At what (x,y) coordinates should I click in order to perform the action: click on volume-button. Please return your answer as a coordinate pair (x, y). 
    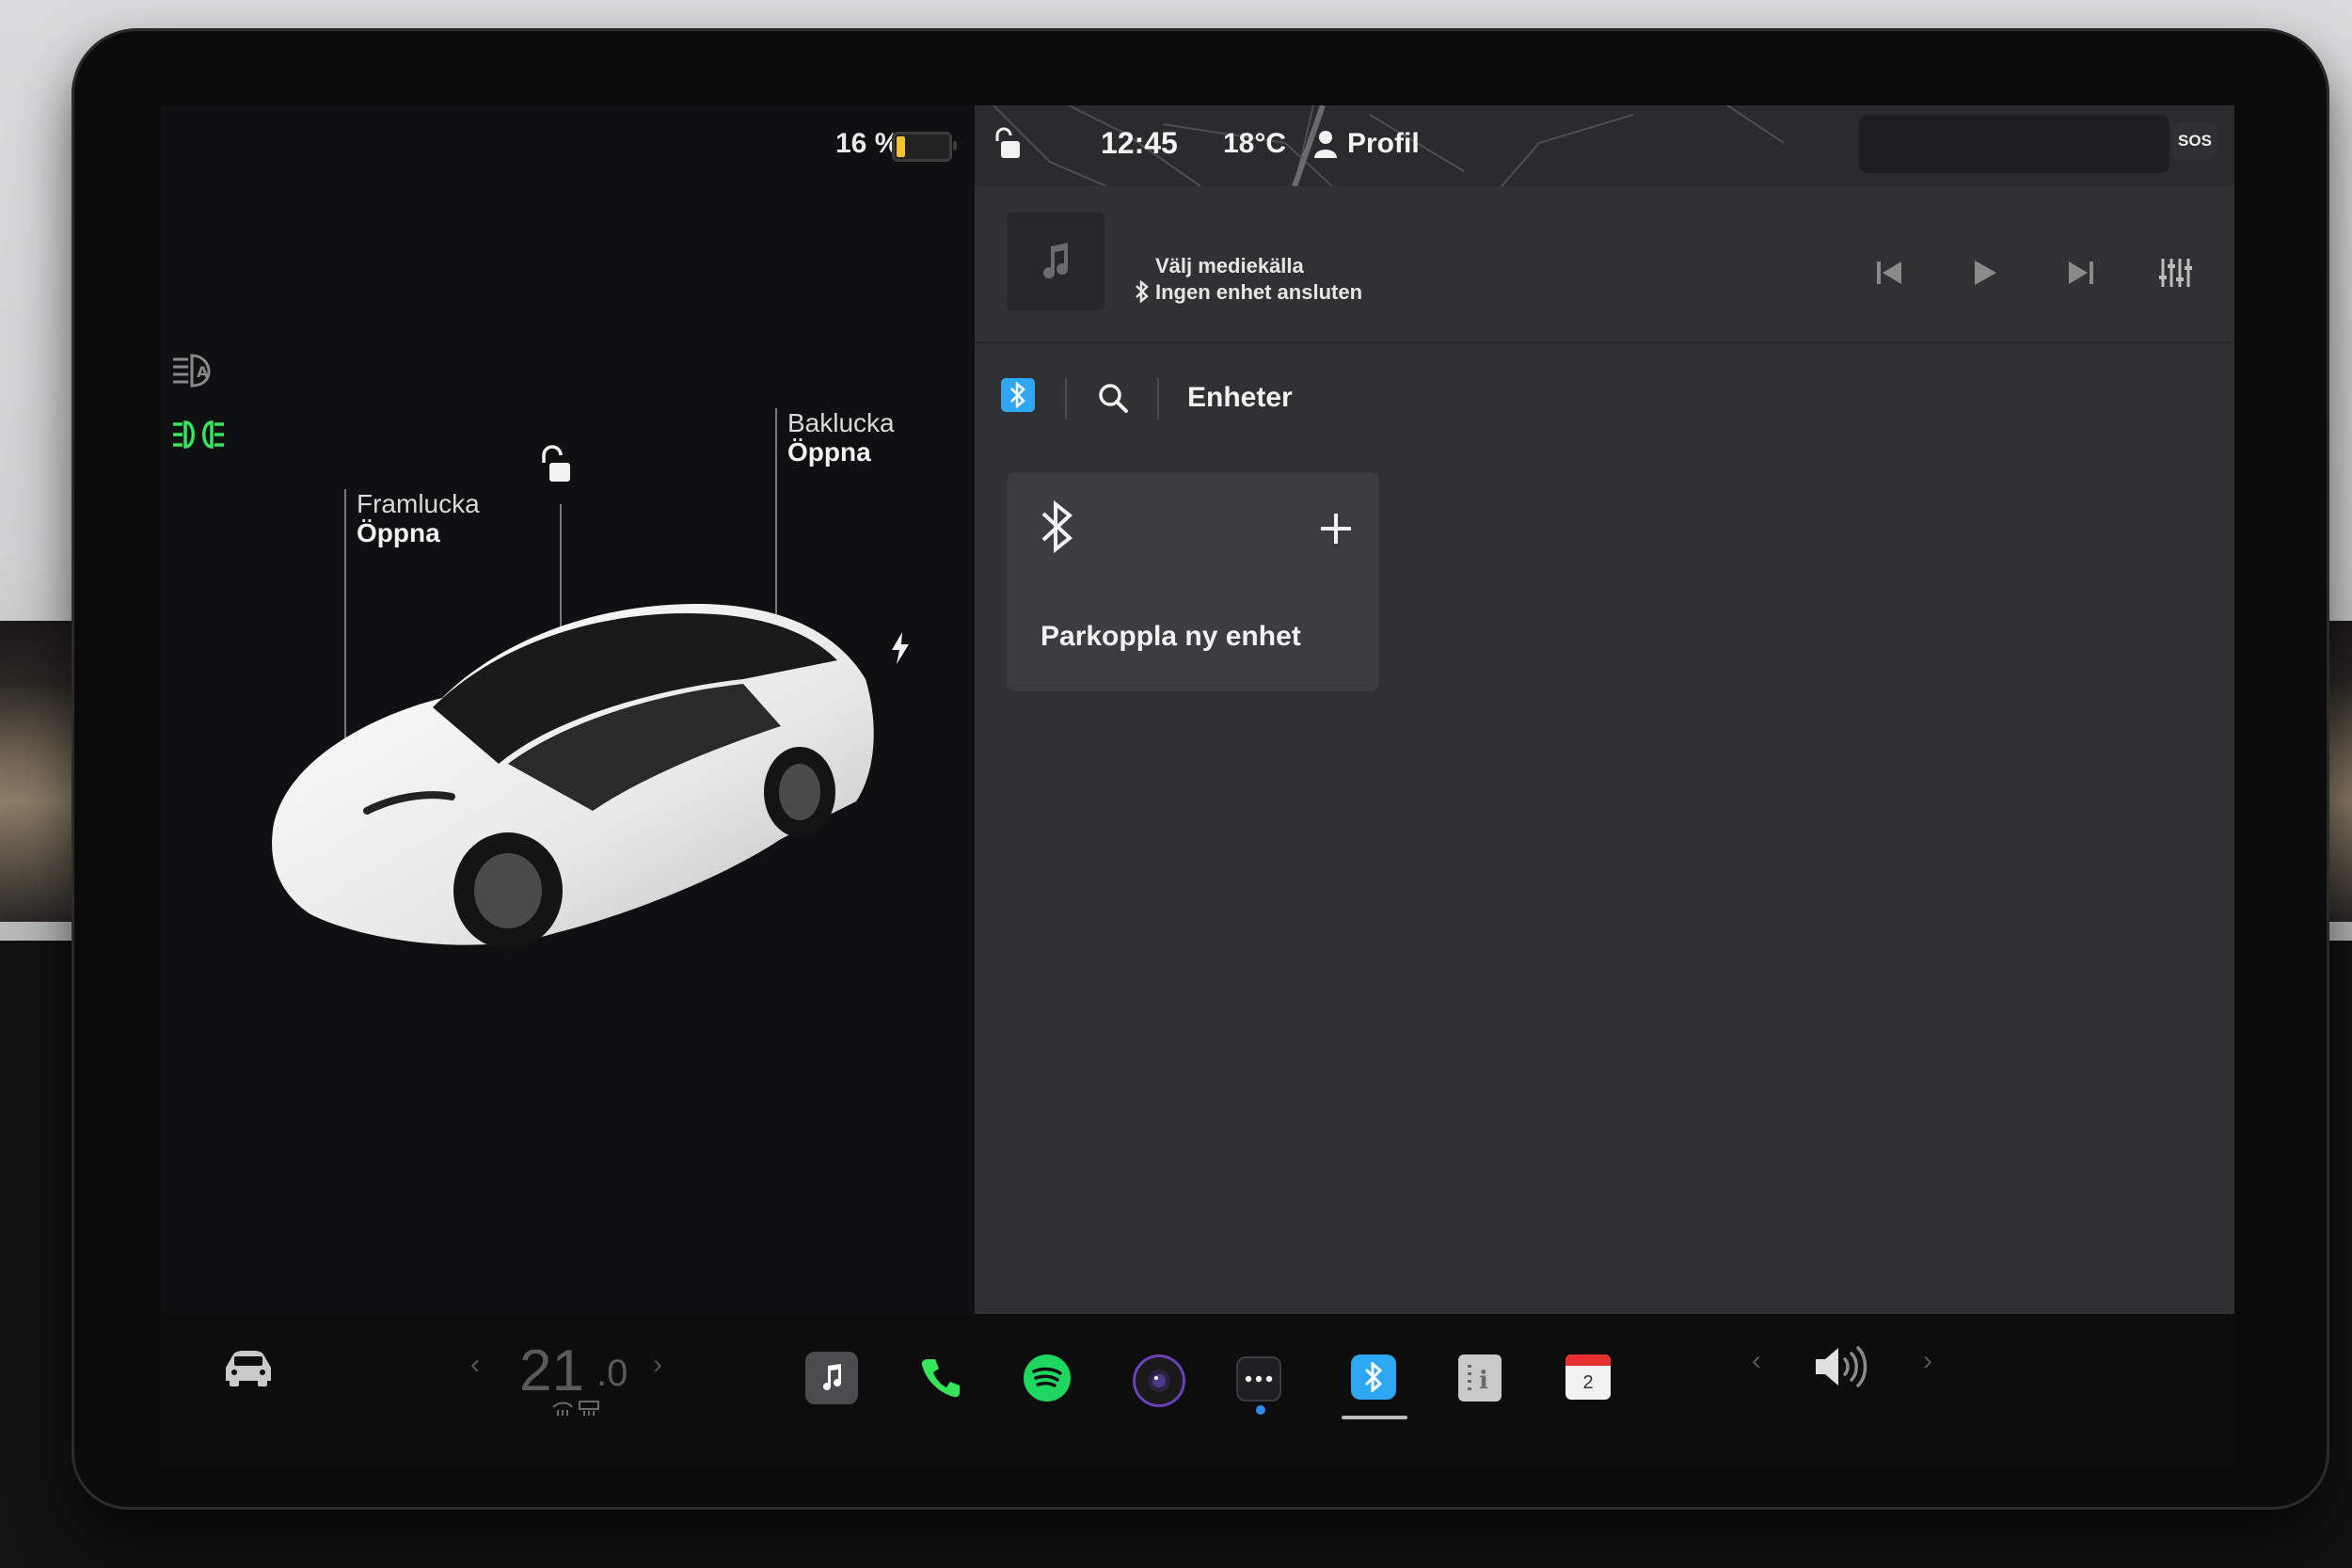
    Looking at the image, I should click on (1841, 1369).